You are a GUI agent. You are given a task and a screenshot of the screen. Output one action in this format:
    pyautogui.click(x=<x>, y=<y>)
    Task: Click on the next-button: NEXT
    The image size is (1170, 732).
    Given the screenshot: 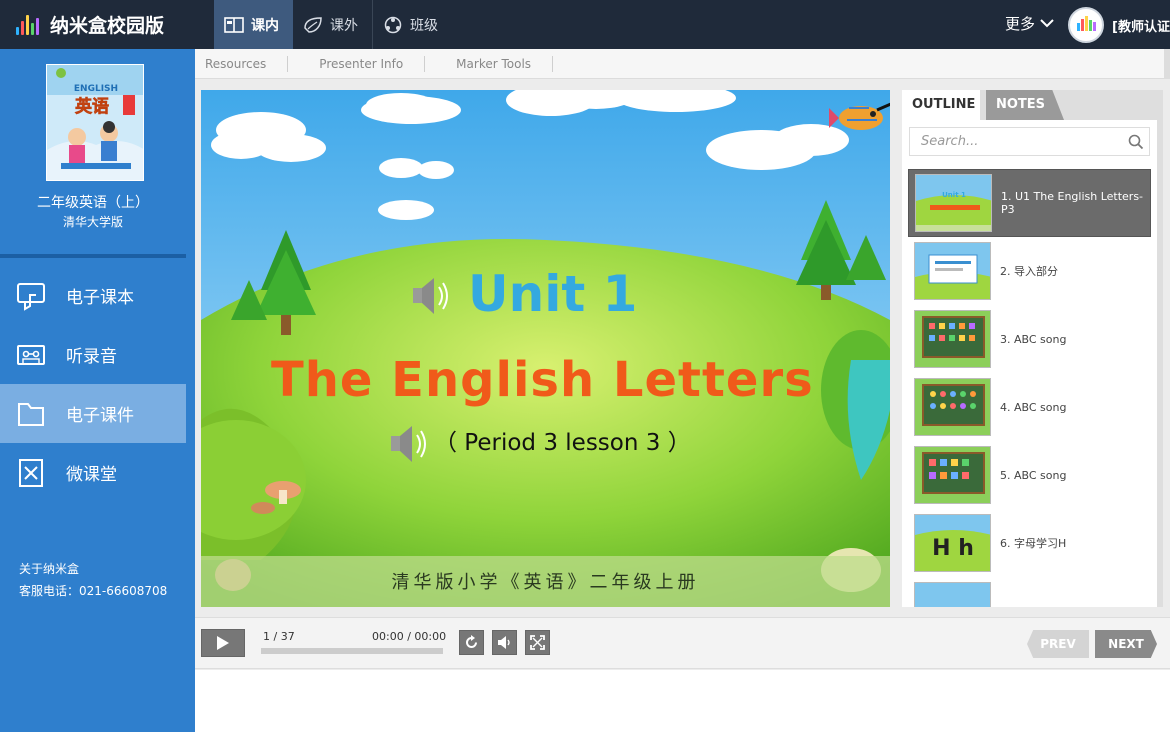 What is the action you would take?
    pyautogui.click(x=1126, y=644)
    